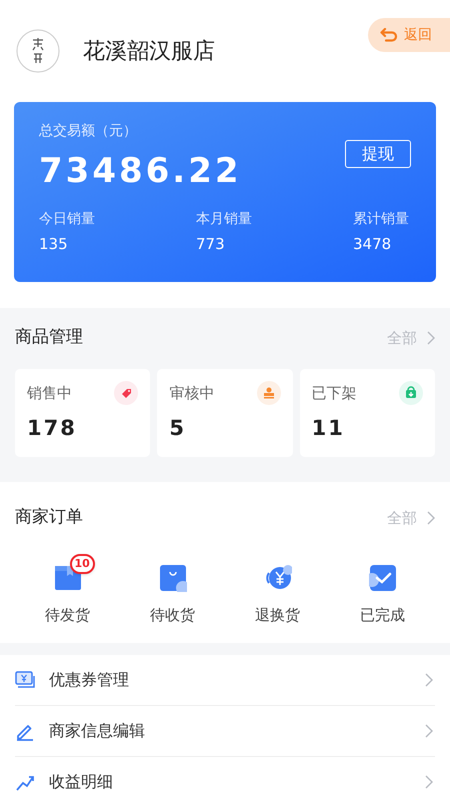 This screenshot has width=450, height=800. What do you see at coordinates (224, 219) in the screenshot?
I see `stat-label: 本月销量` at bounding box center [224, 219].